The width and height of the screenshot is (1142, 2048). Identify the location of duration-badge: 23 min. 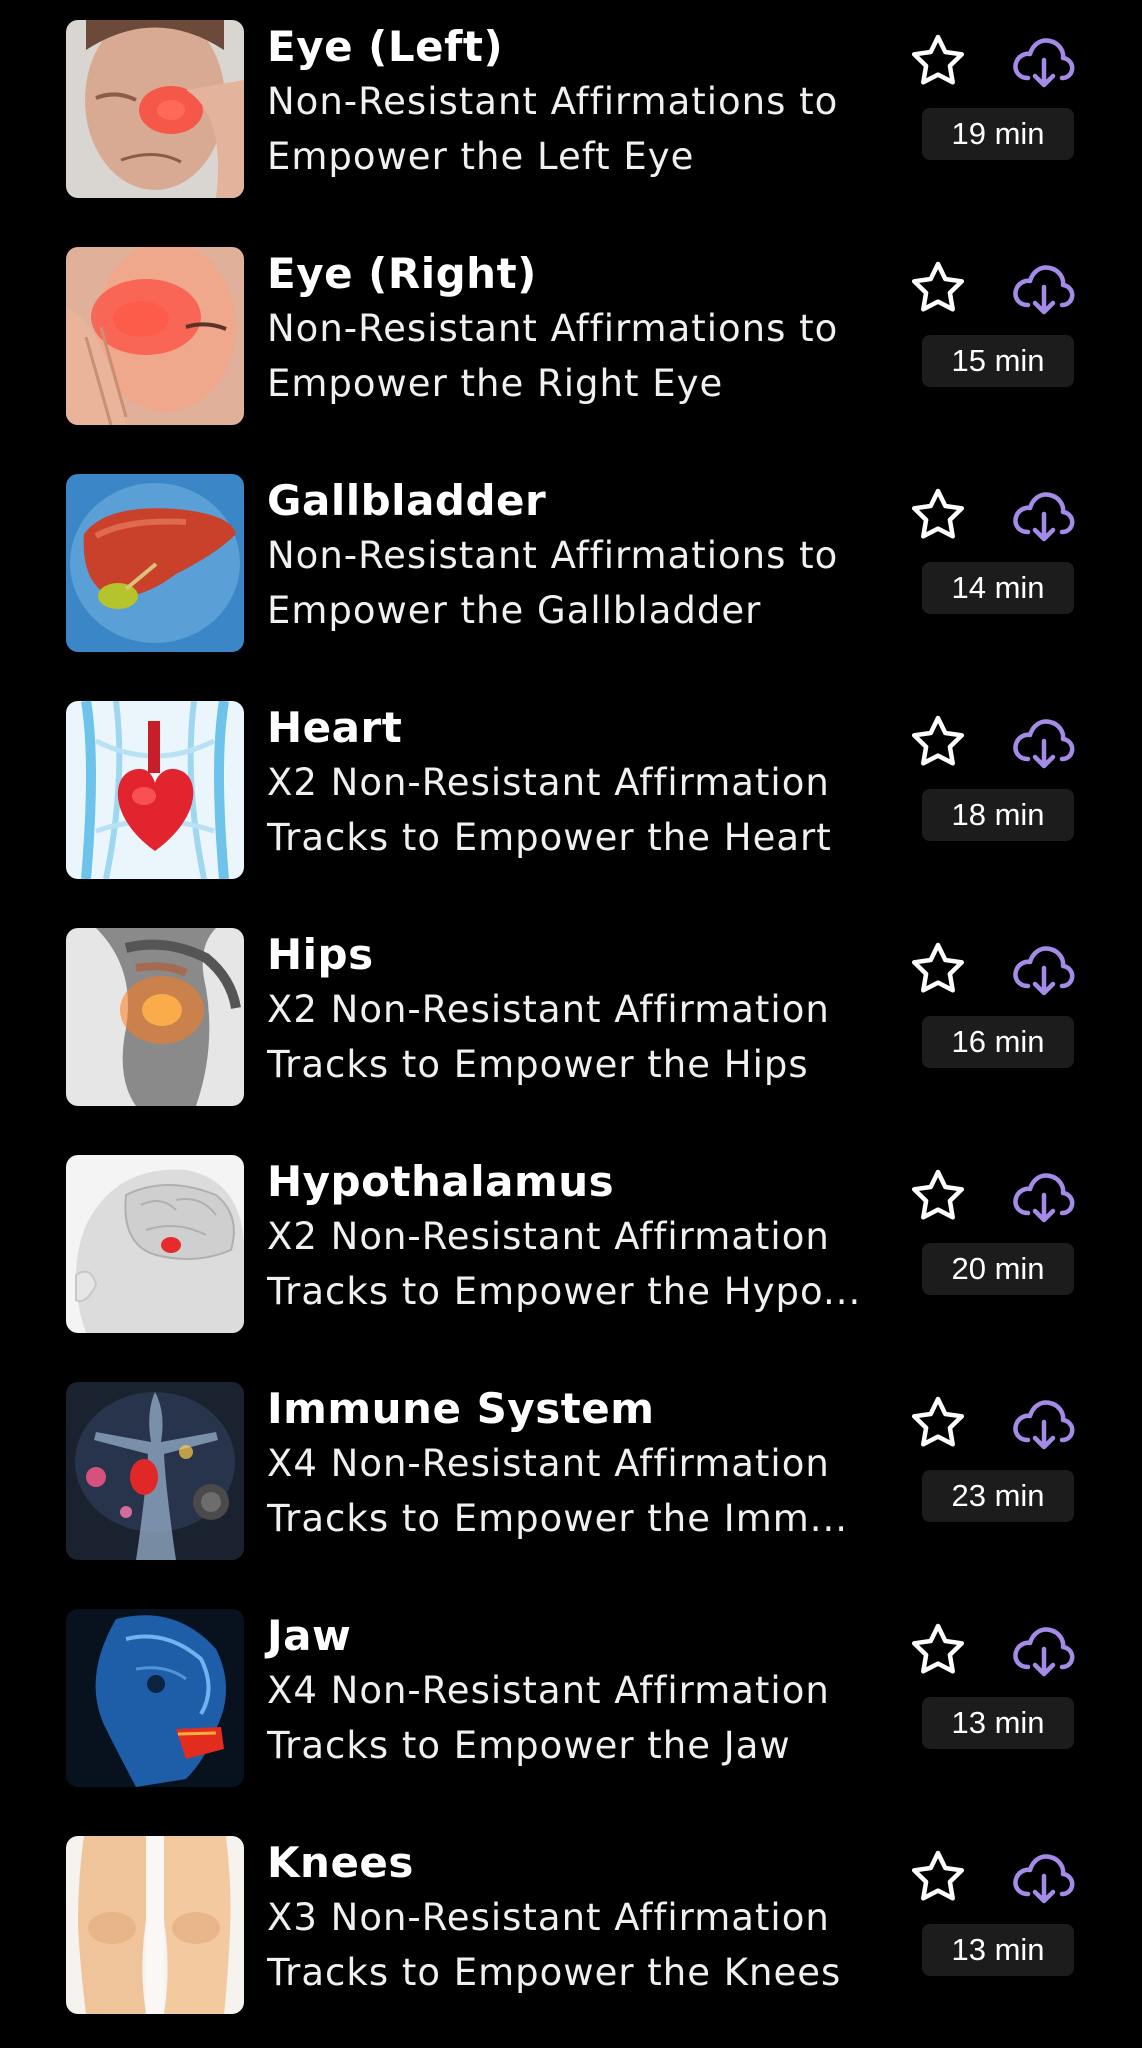
(998, 1496).